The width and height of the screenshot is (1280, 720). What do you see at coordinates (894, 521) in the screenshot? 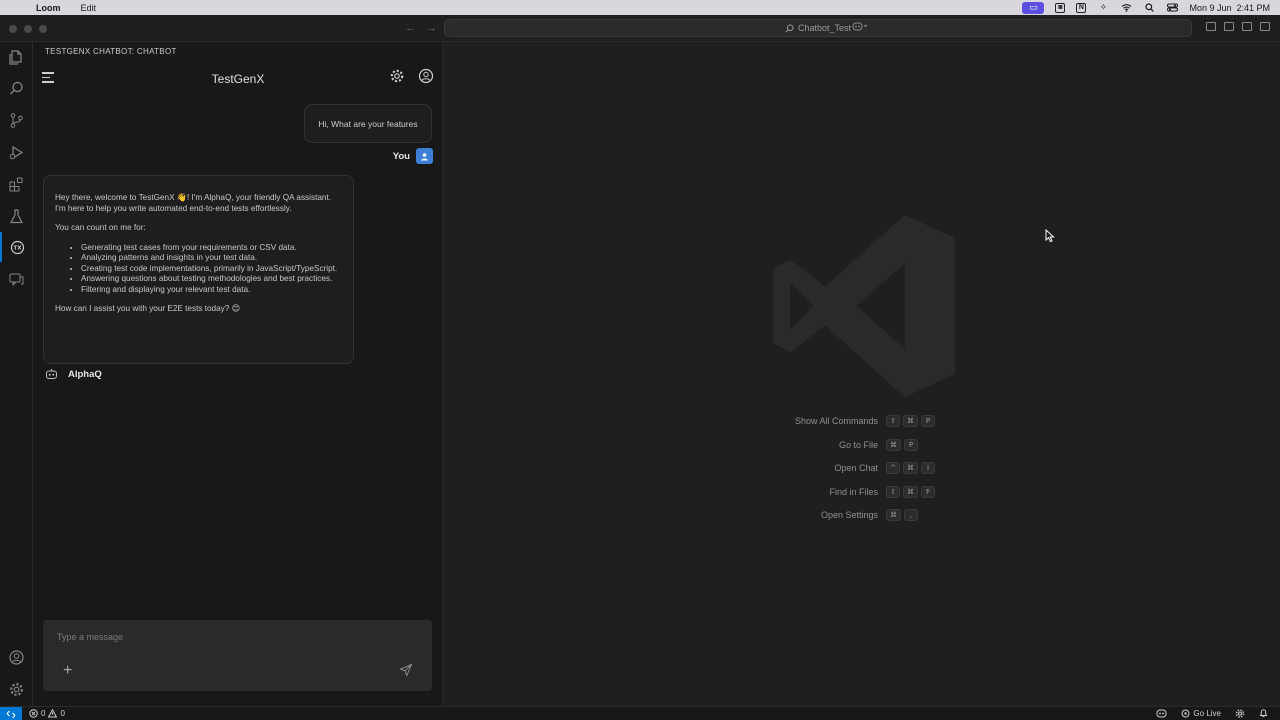
I see `shortcut-open-settings: Open Settings ⌘ ,` at bounding box center [894, 521].